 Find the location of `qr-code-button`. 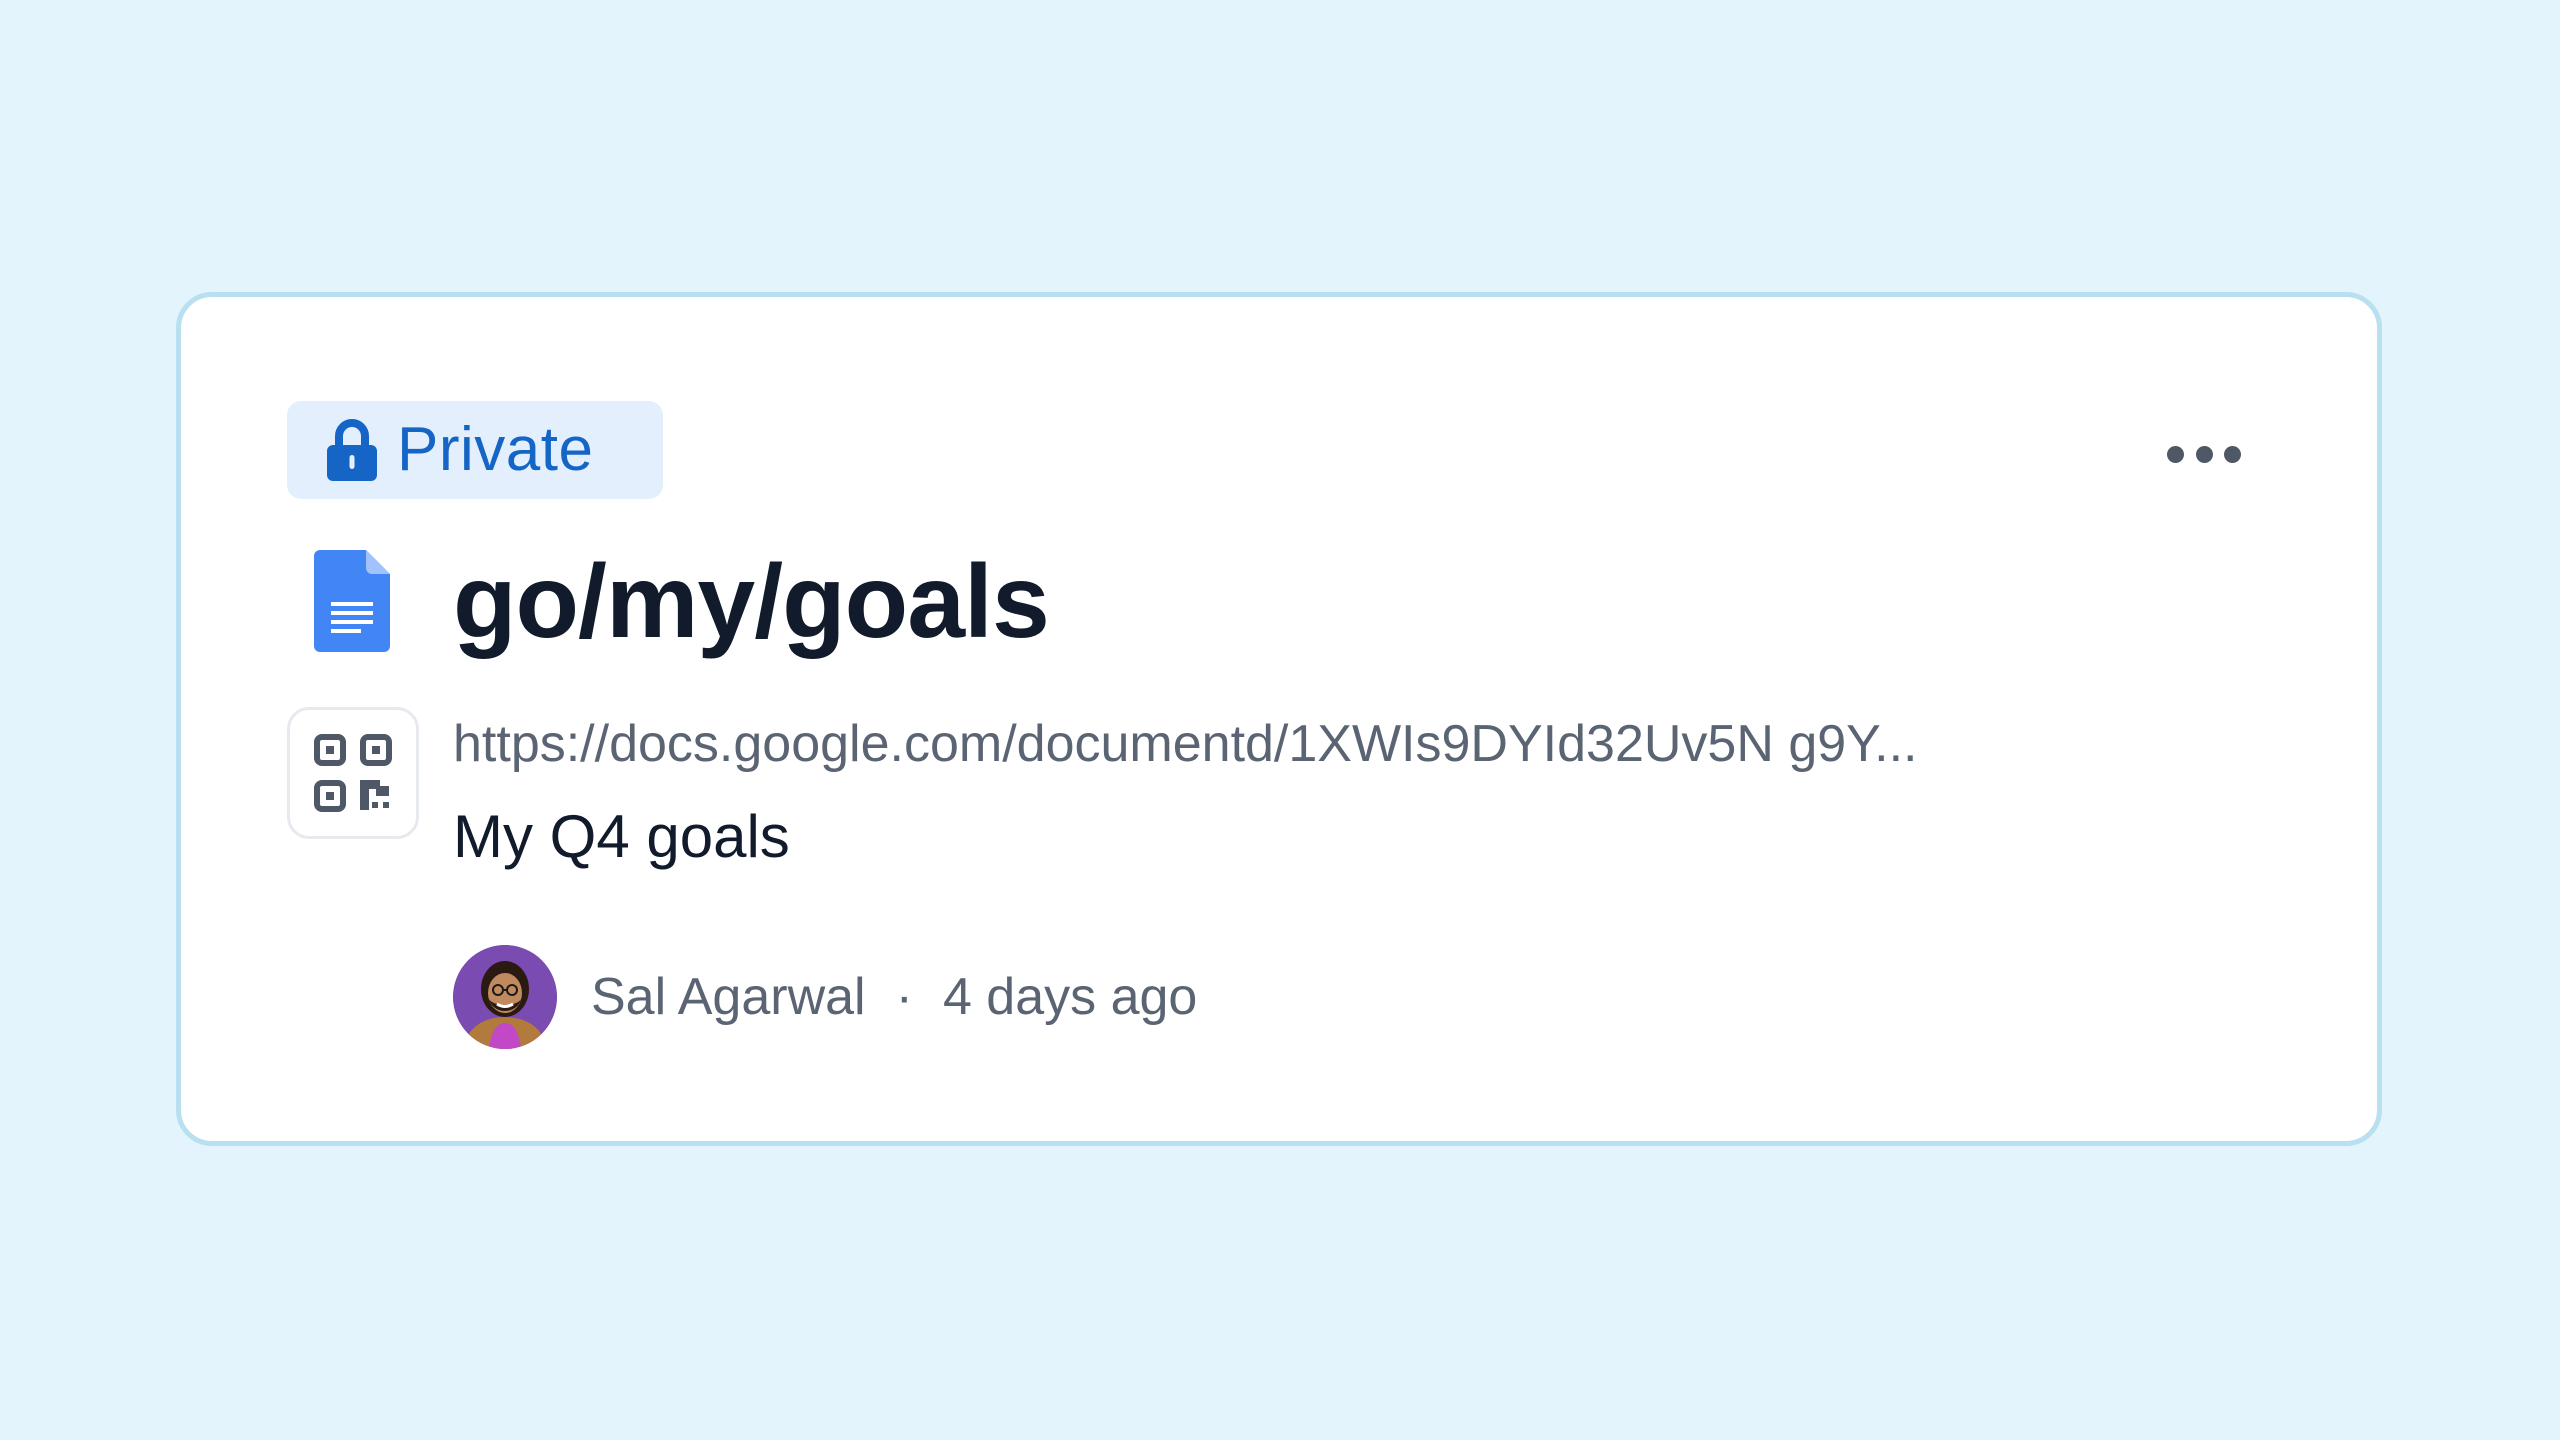

qr-code-button is located at coordinates (353, 773).